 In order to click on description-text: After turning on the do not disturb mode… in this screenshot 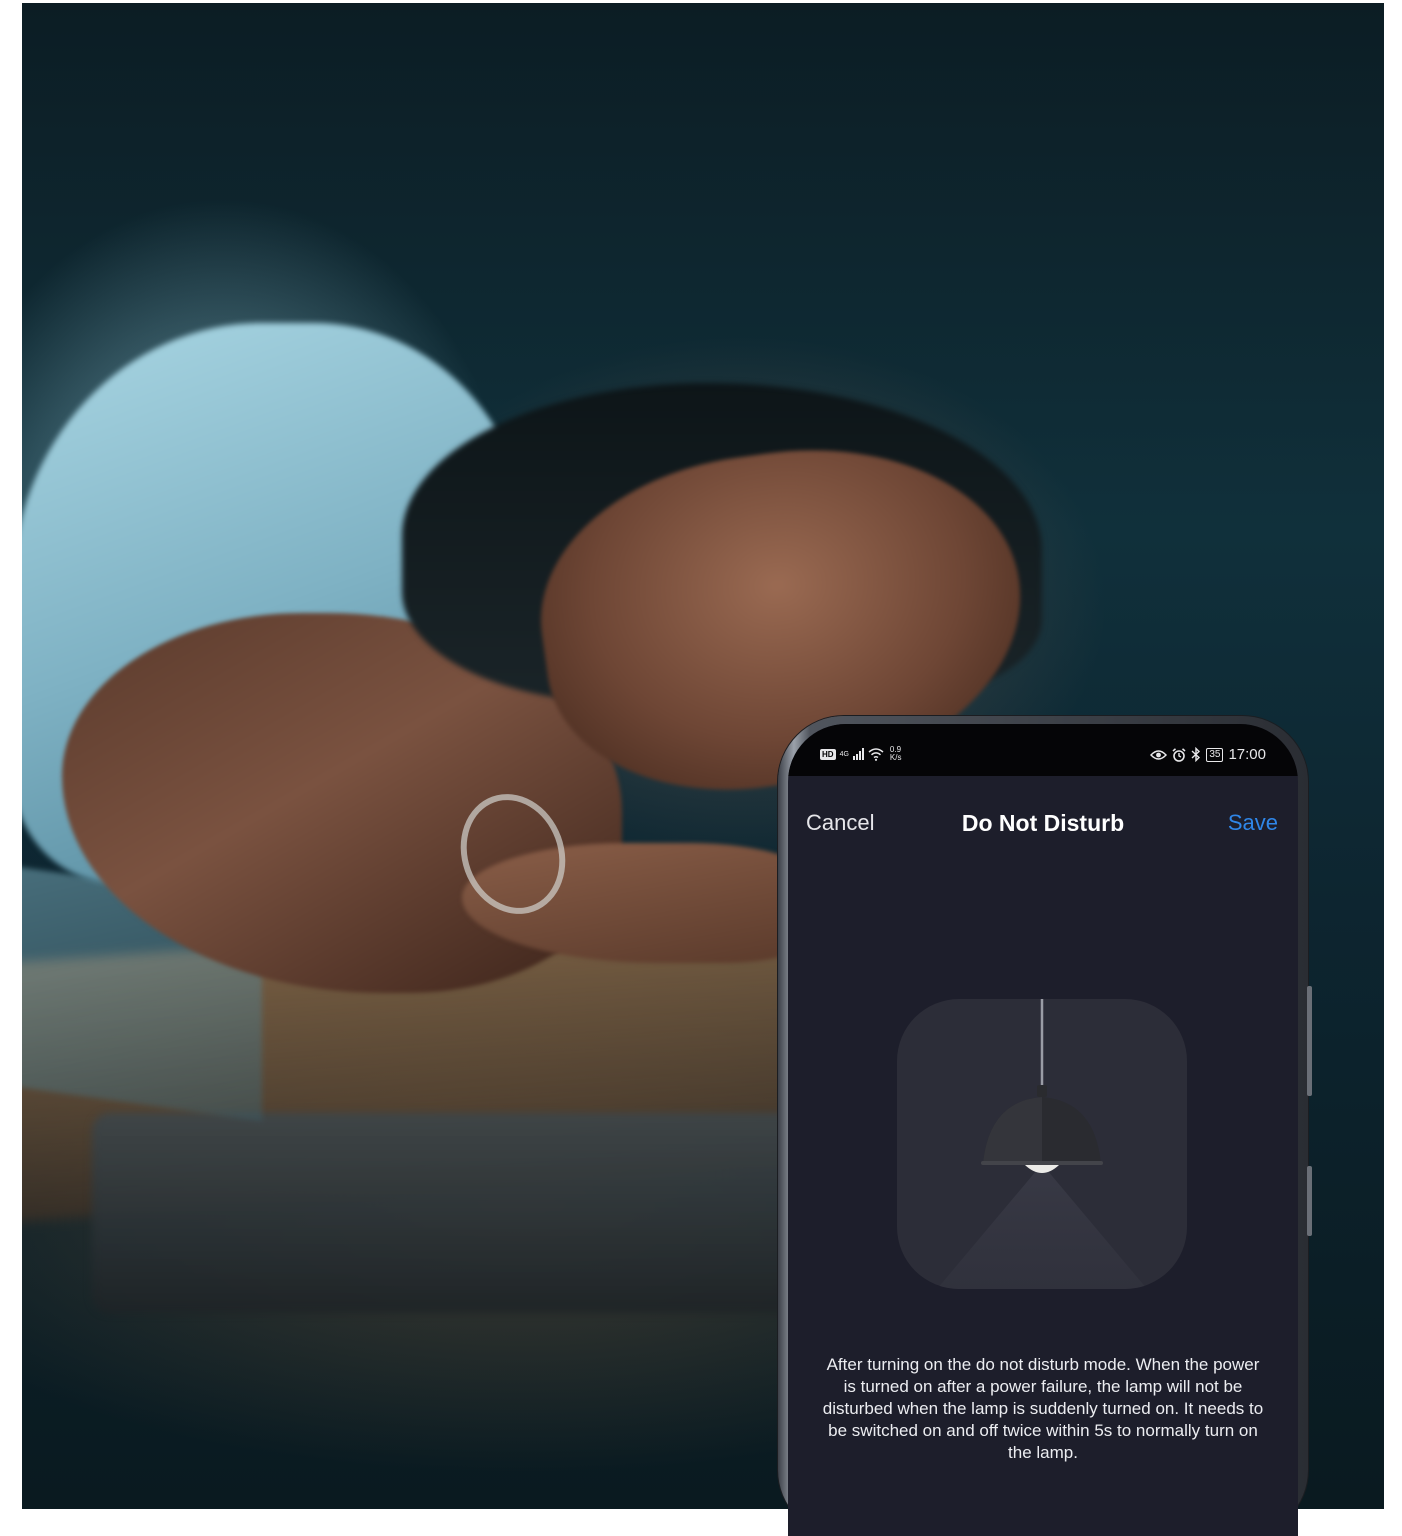, I will do `click(1043, 1408)`.